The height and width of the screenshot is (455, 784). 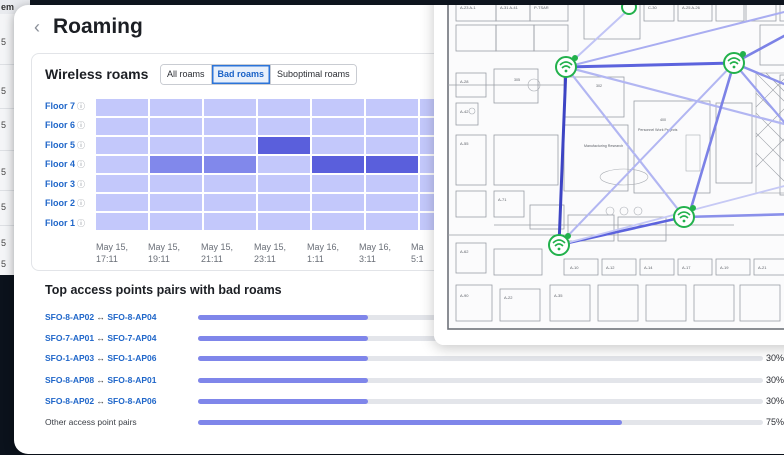 I want to click on svg-text: A-31 A-41, so click(x=509, y=7).